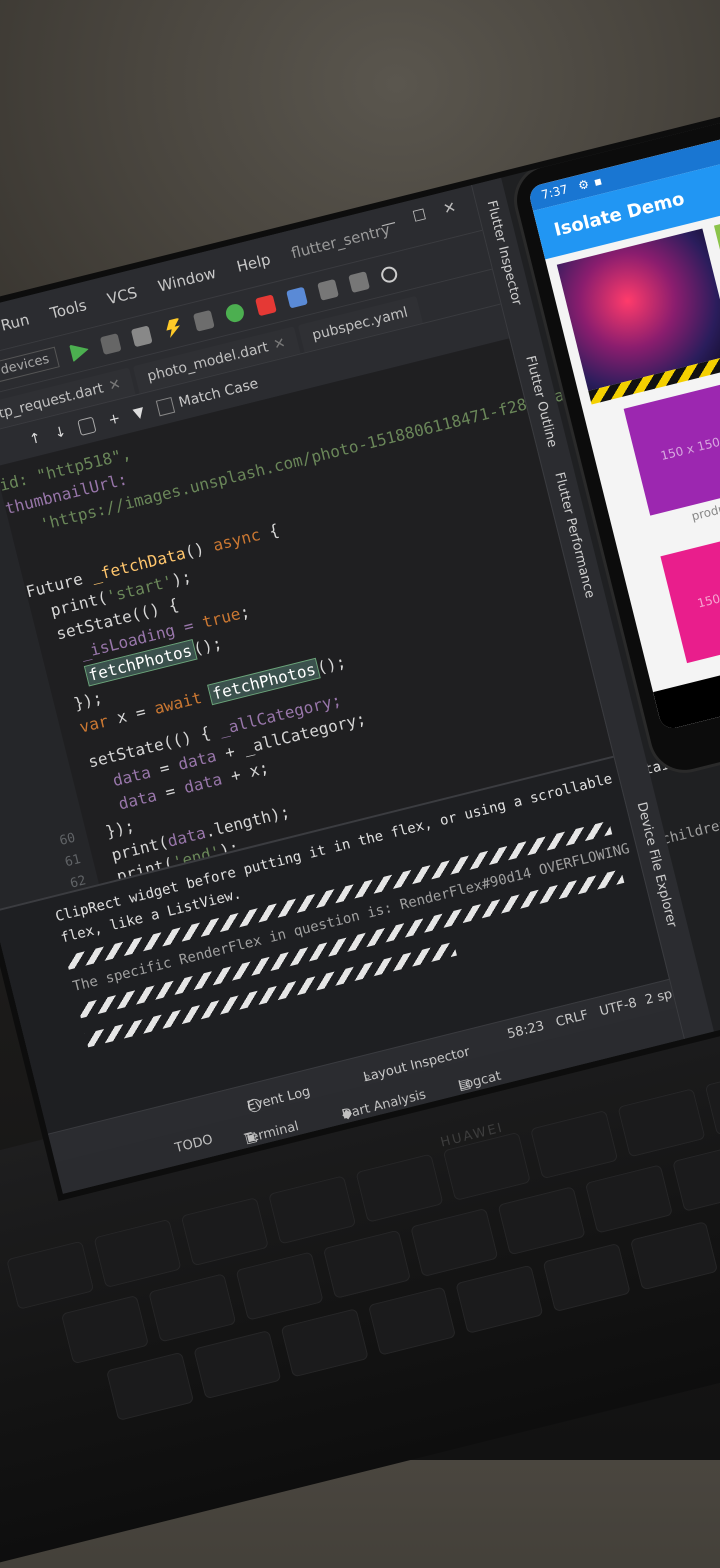 This screenshot has width=720, height=1568. Describe the element at coordinates (221, 618) in the screenshot. I see `code-token: true` at that location.